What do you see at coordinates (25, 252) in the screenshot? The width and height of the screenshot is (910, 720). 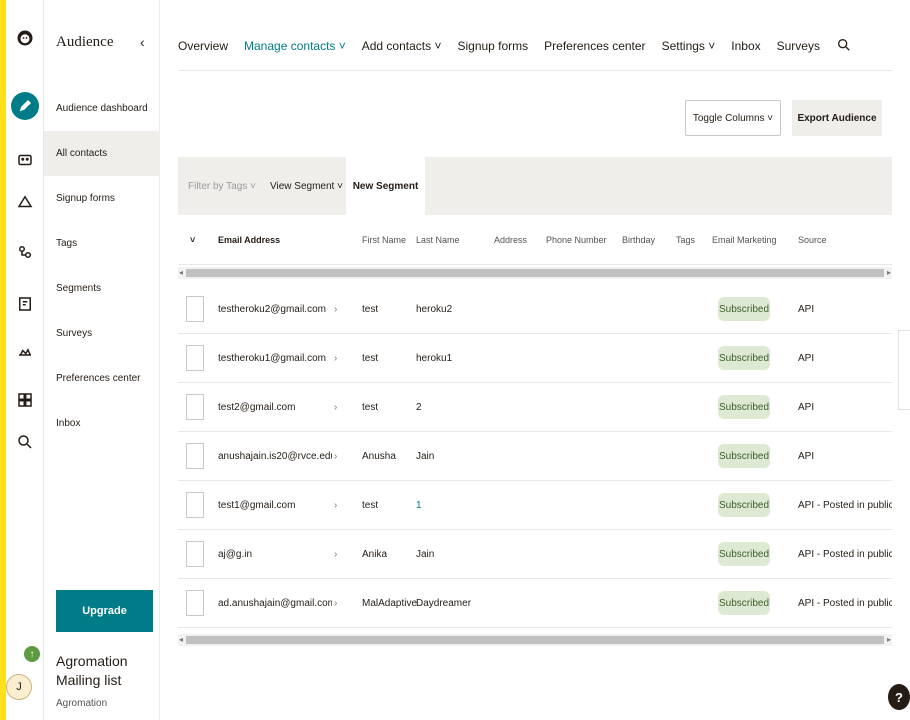 I see `automations-icon` at bounding box center [25, 252].